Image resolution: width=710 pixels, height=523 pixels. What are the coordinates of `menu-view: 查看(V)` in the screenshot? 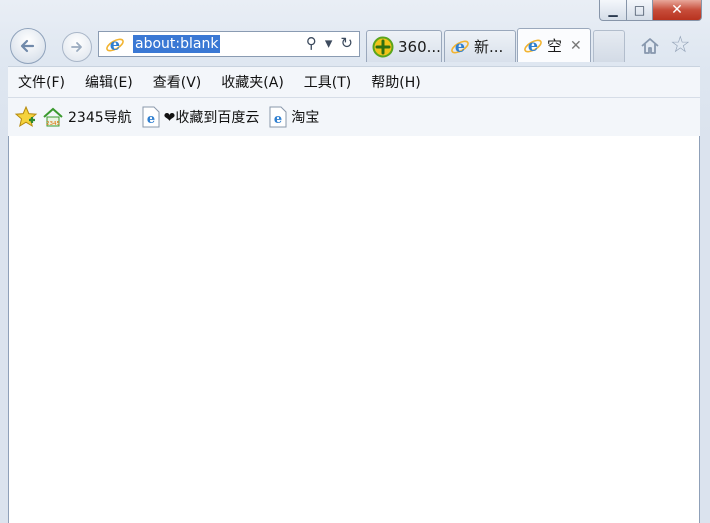 It's located at (177, 82).